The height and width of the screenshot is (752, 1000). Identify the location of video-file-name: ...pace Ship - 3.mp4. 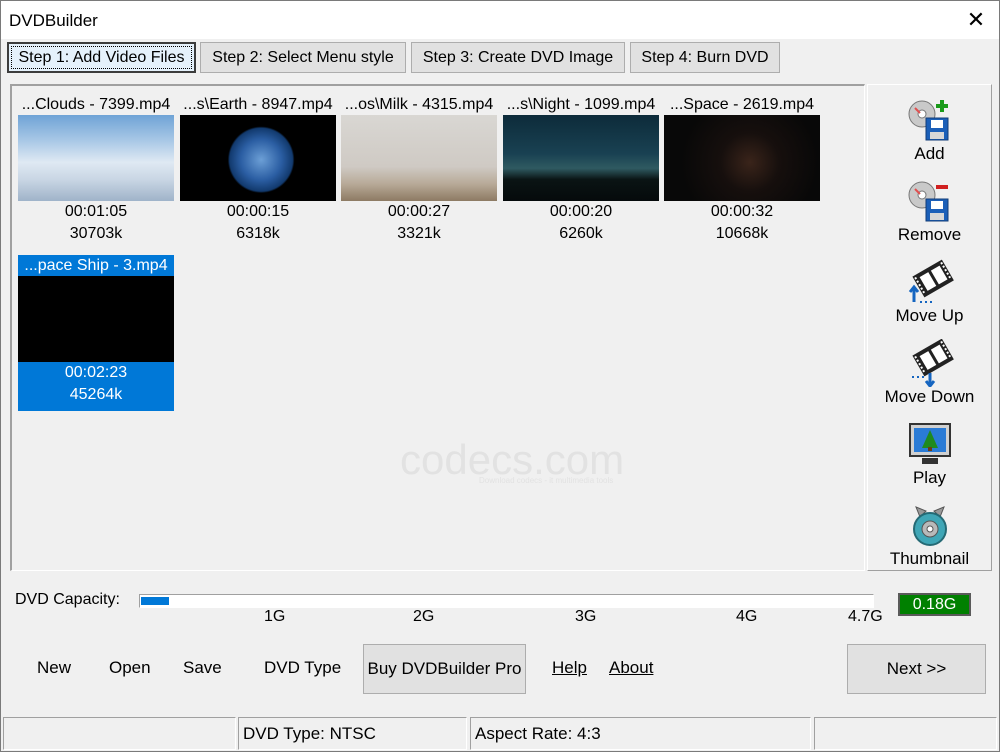
(96, 265).